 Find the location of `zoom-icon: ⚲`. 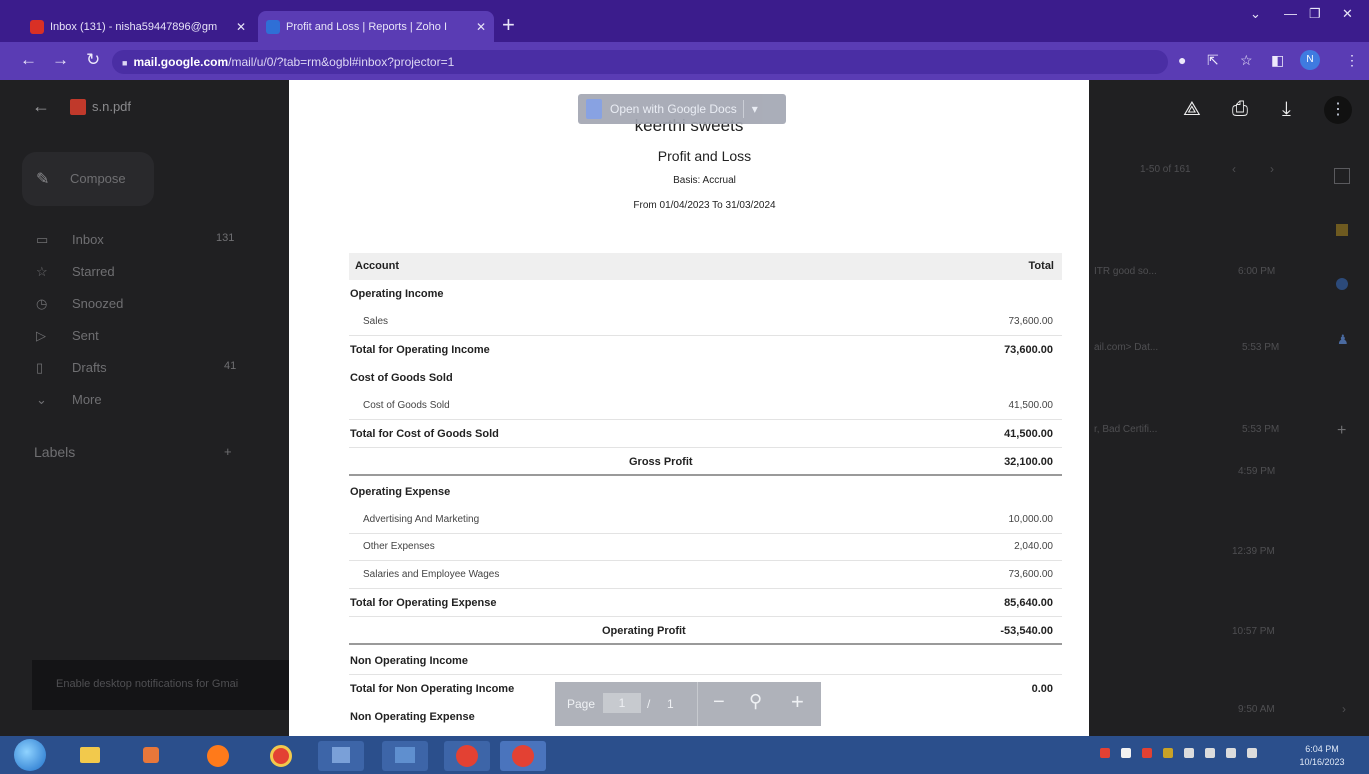

zoom-icon: ⚲ is located at coordinates (755, 701).